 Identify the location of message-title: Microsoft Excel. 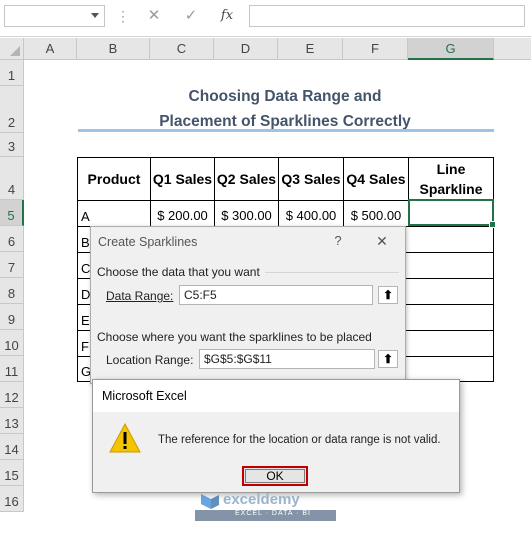
(144, 396).